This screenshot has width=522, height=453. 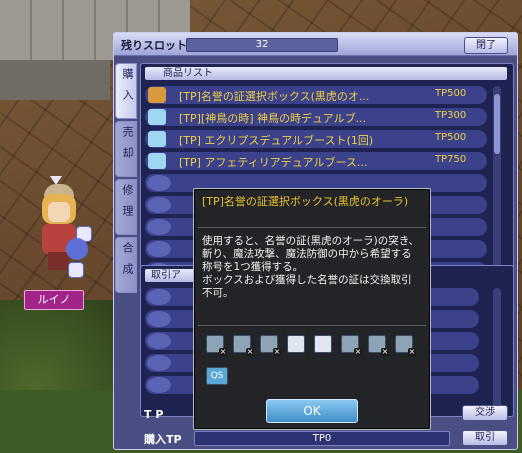 I want to click on shop-icon, so click(x=323, y=344).